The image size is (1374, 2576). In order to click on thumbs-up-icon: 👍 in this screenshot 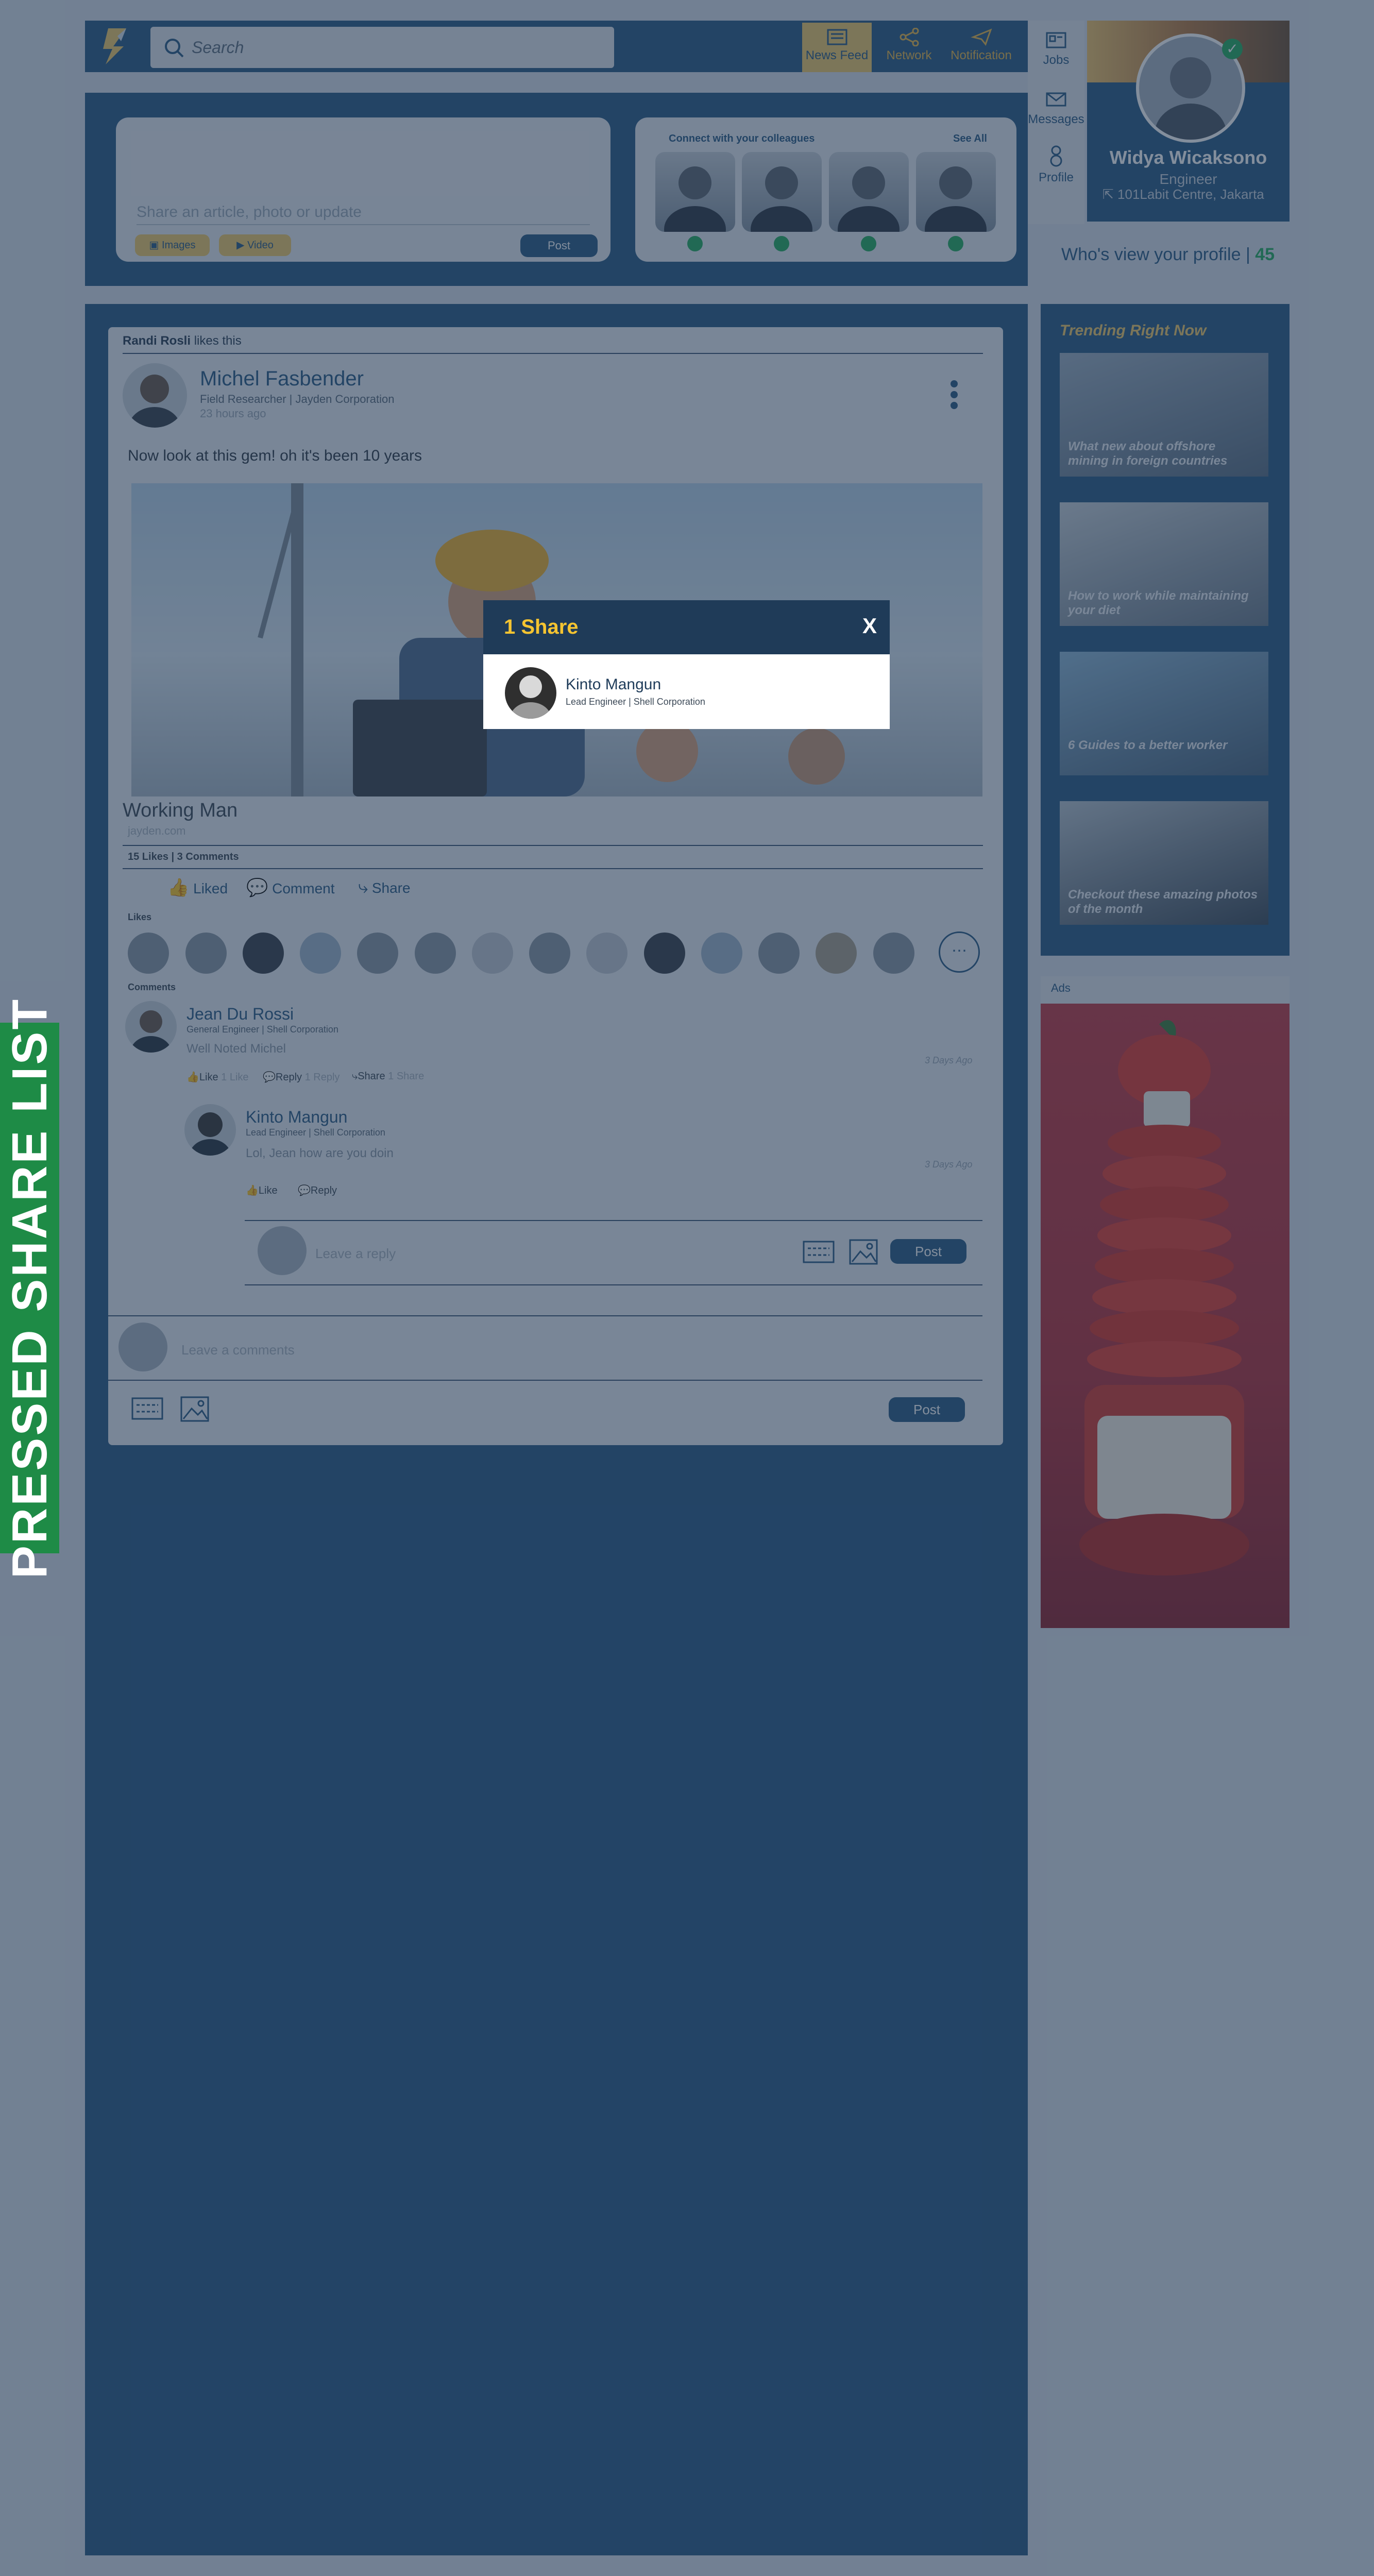, I will do `click(192, 1077)`.